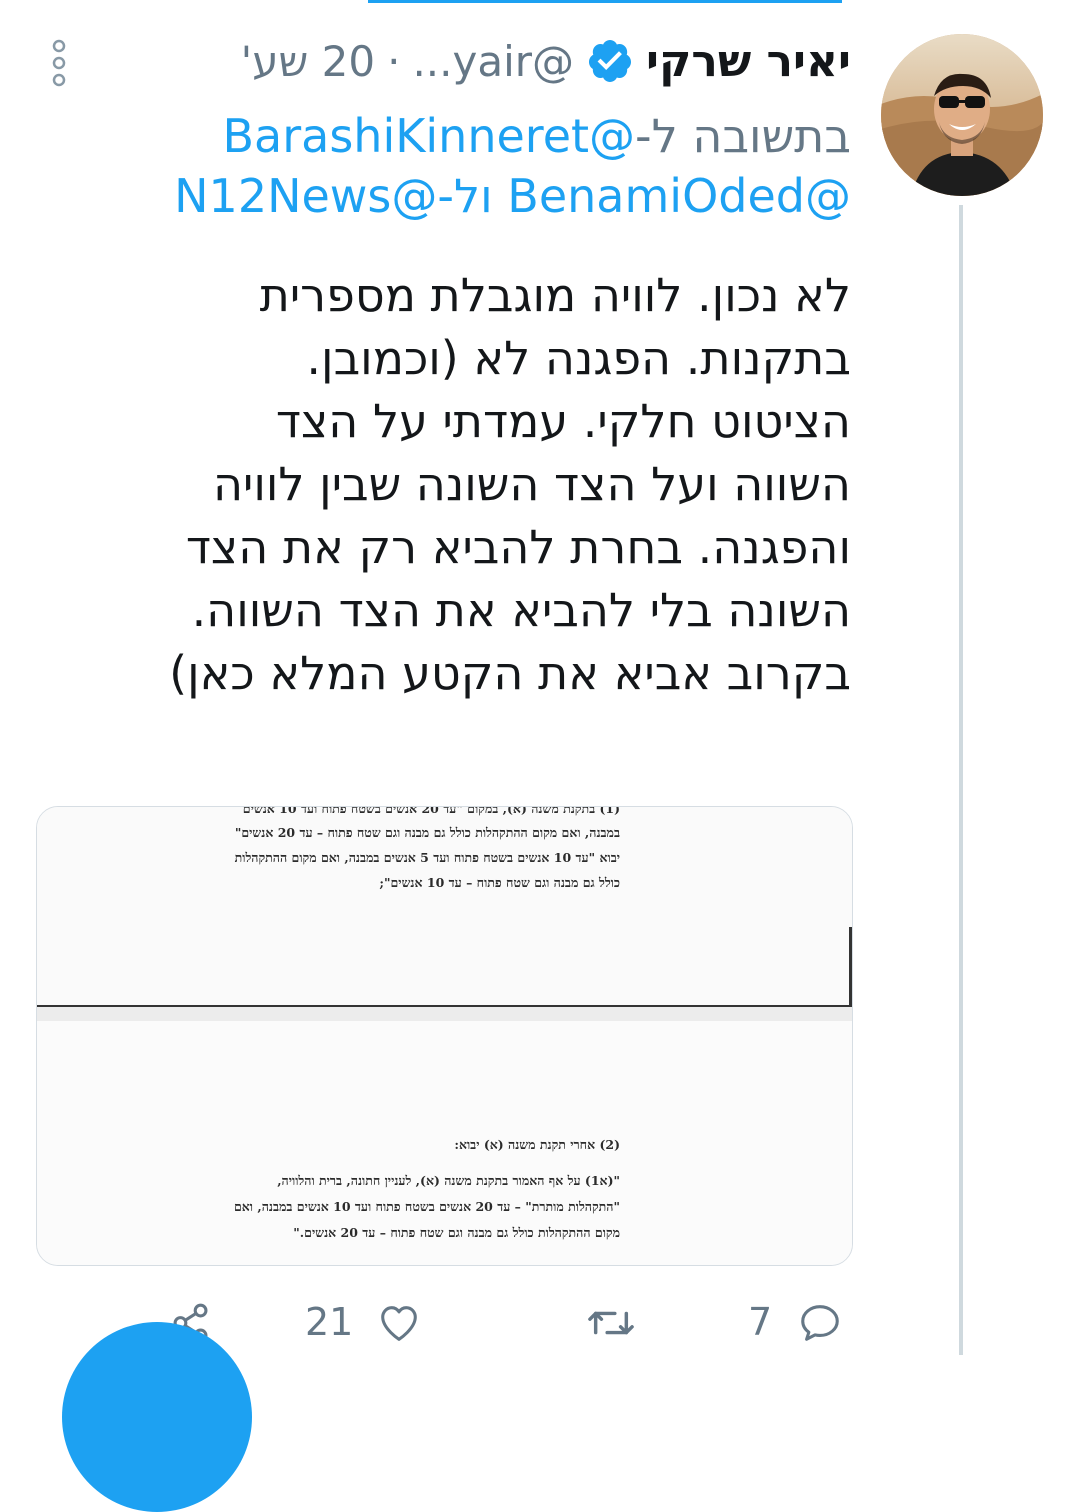 The width and height of the screenshot is (1080, 1512). What do you see at coordinates (329, 1322) in the screenshot?
I see `like-count: 21` at bounding box center [329, 1322].